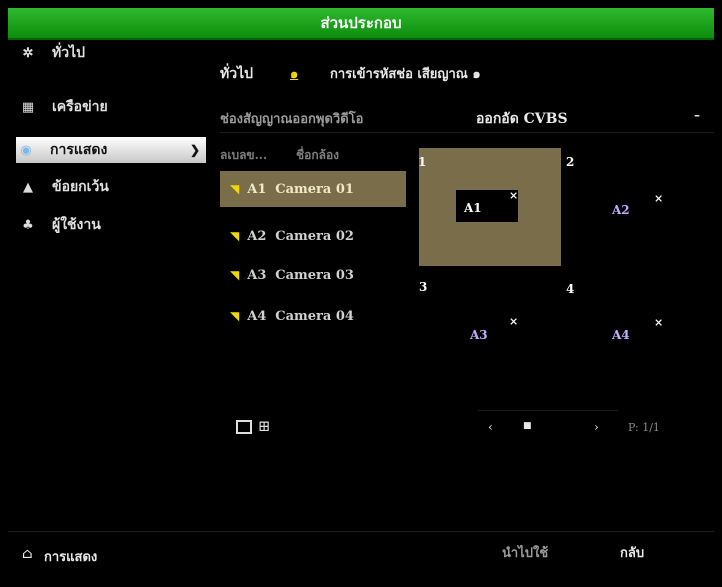  Describe the element at coordinates (80, 107) in the screenshot. I see `sidebar-item-label: เครือข่าย` at that location.